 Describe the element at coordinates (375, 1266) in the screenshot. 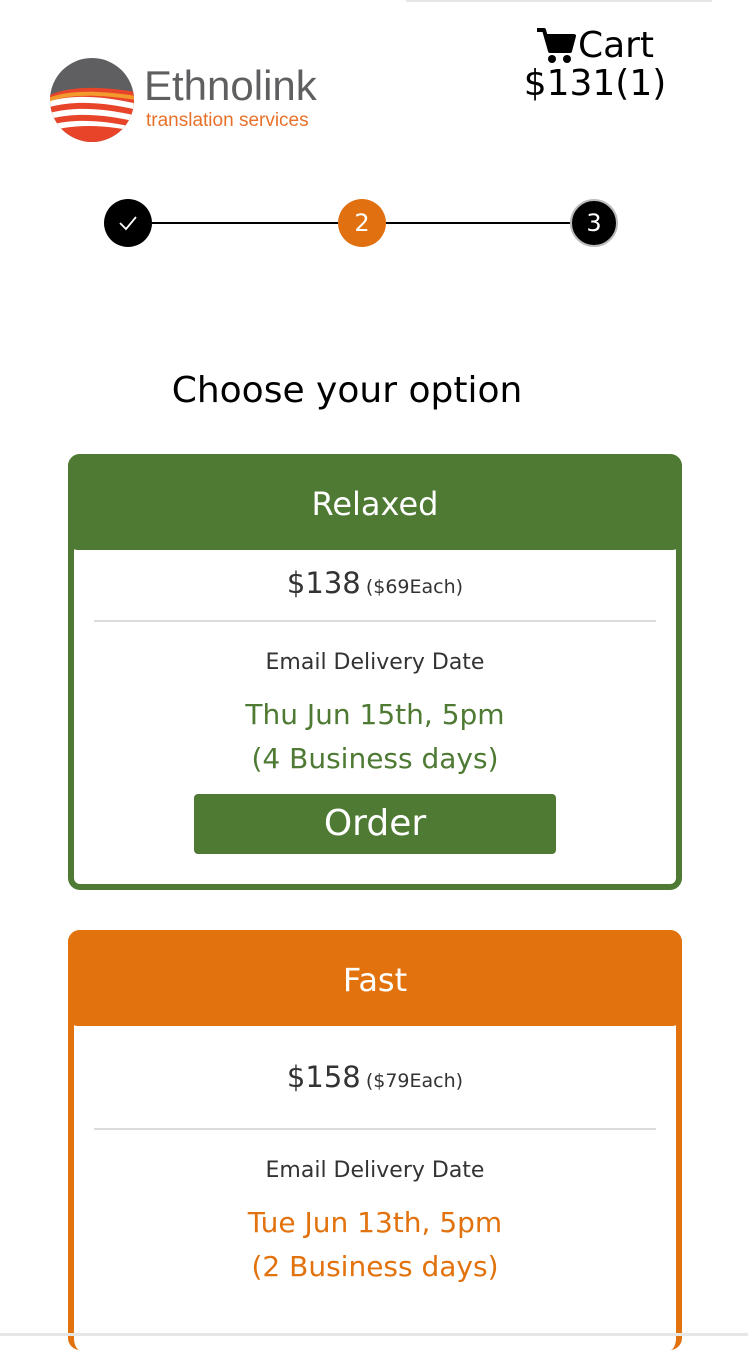

I see `delivery-days: (2 Business days)` at that location.